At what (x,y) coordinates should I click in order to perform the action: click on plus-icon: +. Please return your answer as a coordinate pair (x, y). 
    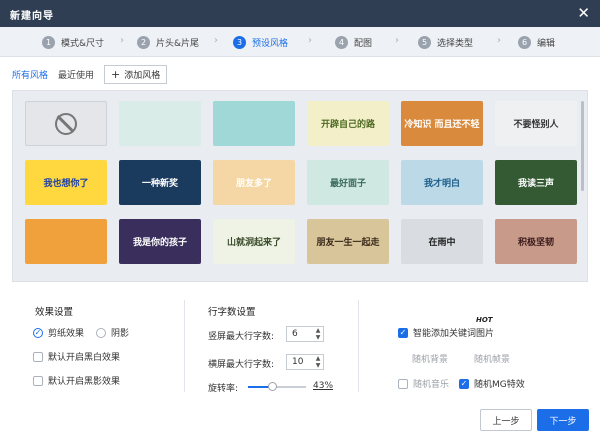
    Looking at the image, I should click on (116, 74).